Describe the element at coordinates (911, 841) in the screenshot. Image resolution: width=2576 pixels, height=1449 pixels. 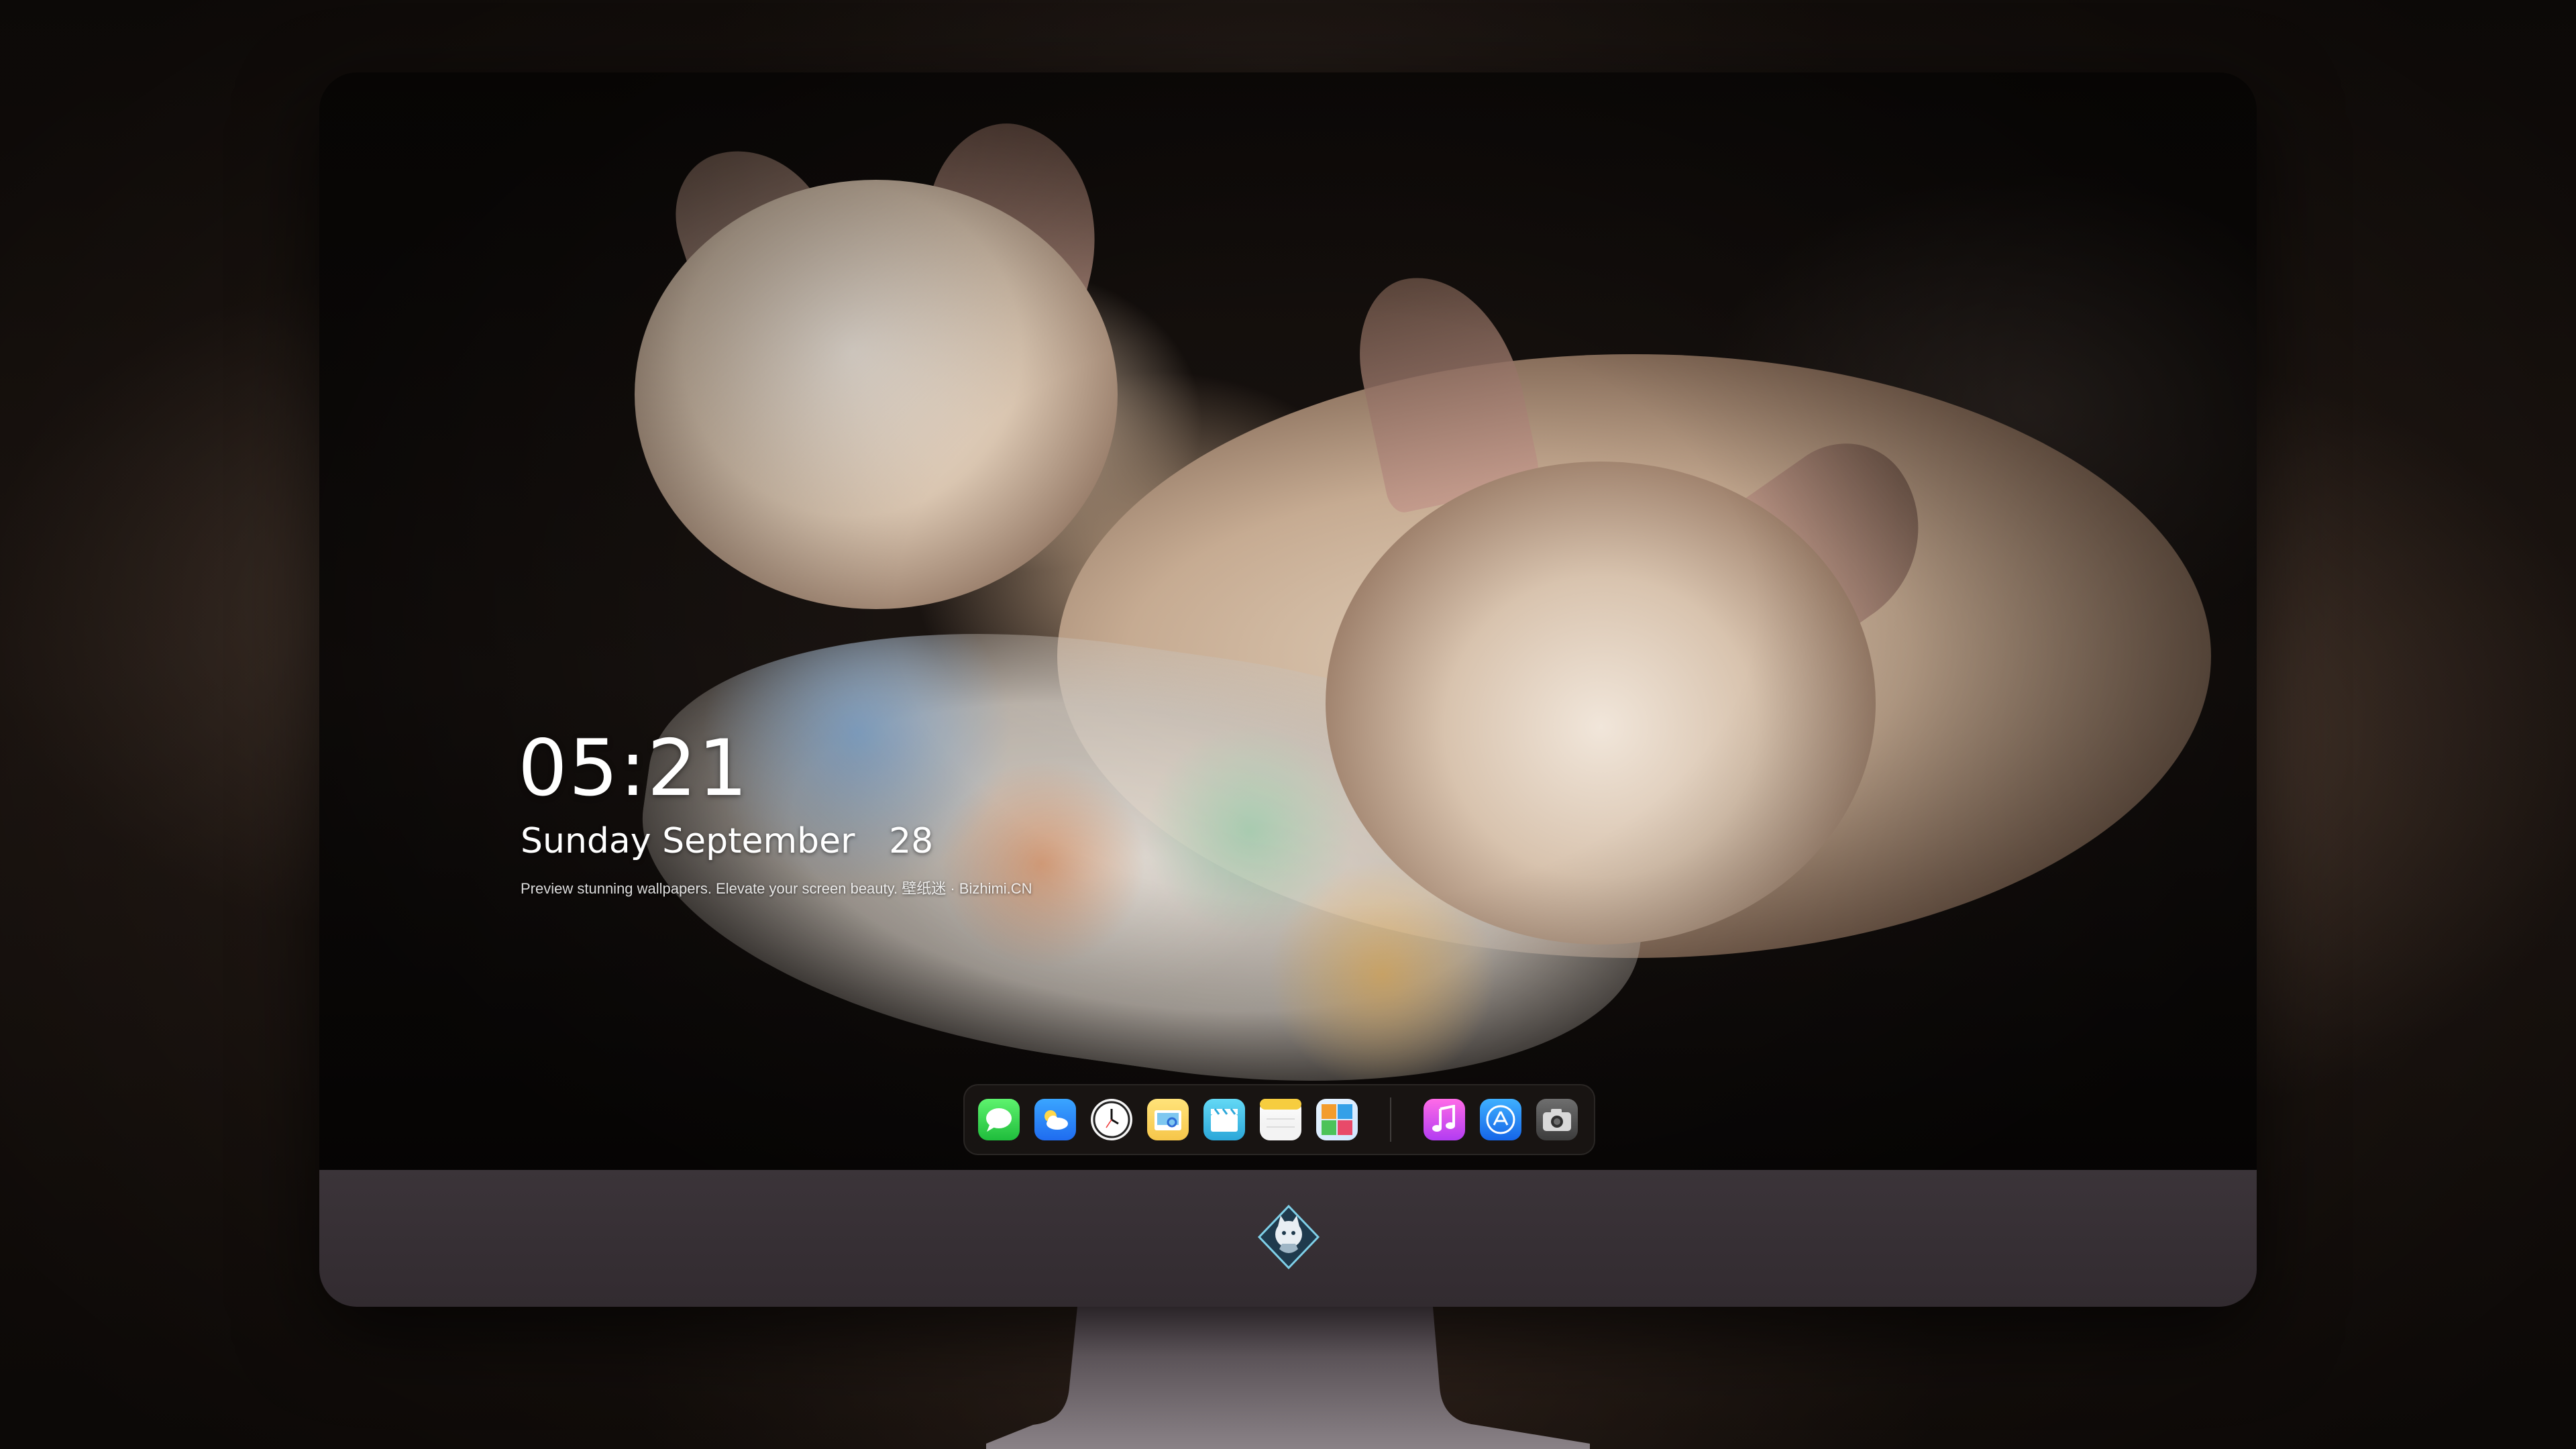
I see `date-day: 28` at that location.